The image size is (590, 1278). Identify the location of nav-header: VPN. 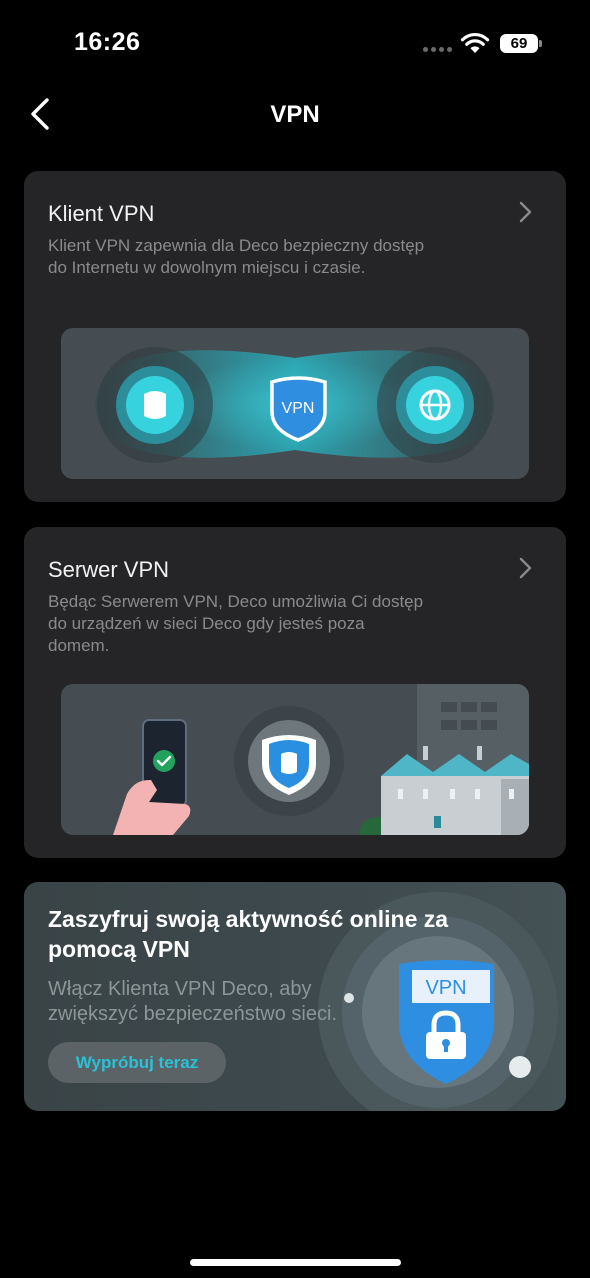
(295, 114).